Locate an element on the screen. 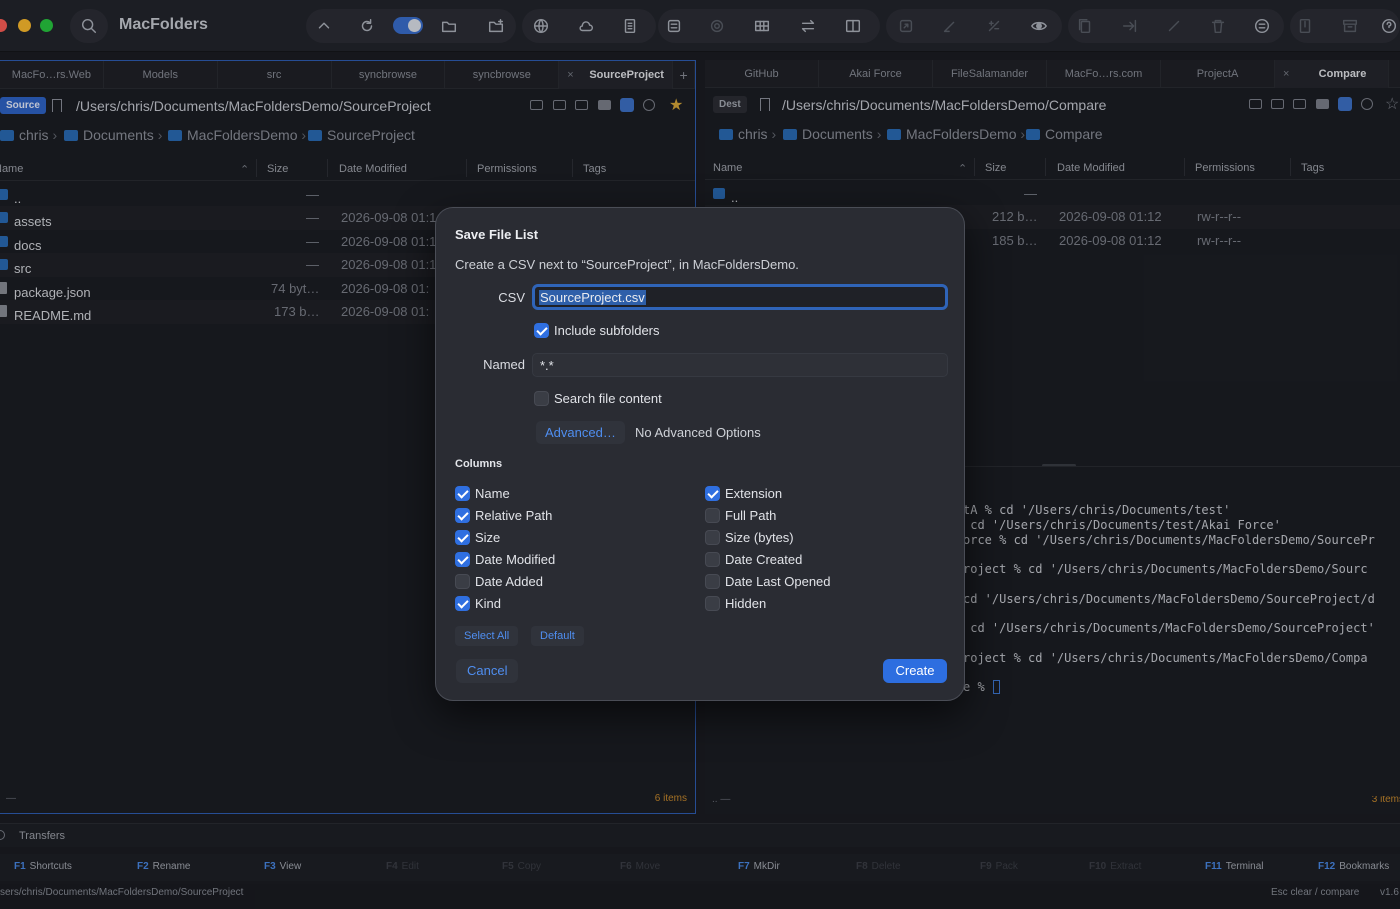 The height and width of the screenshot is (909, 1400). column-option-label: Date Added is located at coordinates (509, 581).